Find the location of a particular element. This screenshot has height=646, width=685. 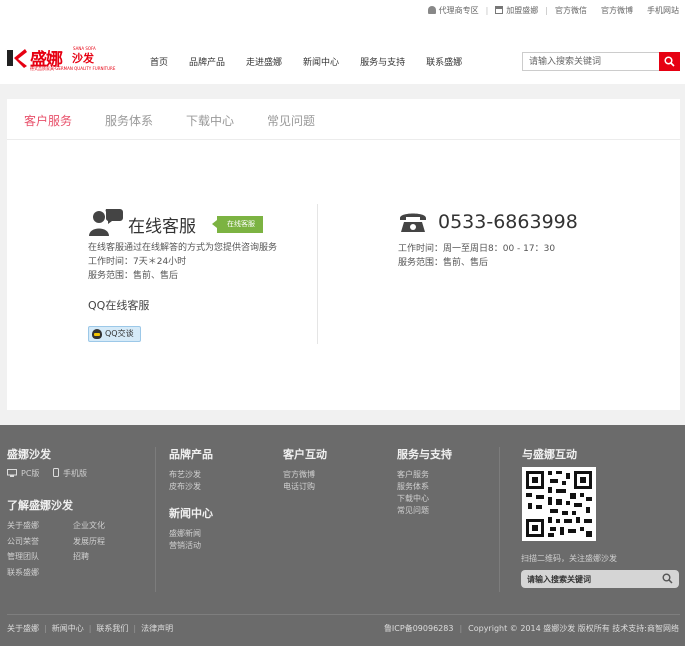

search-input is located at coordinates (590, 61).